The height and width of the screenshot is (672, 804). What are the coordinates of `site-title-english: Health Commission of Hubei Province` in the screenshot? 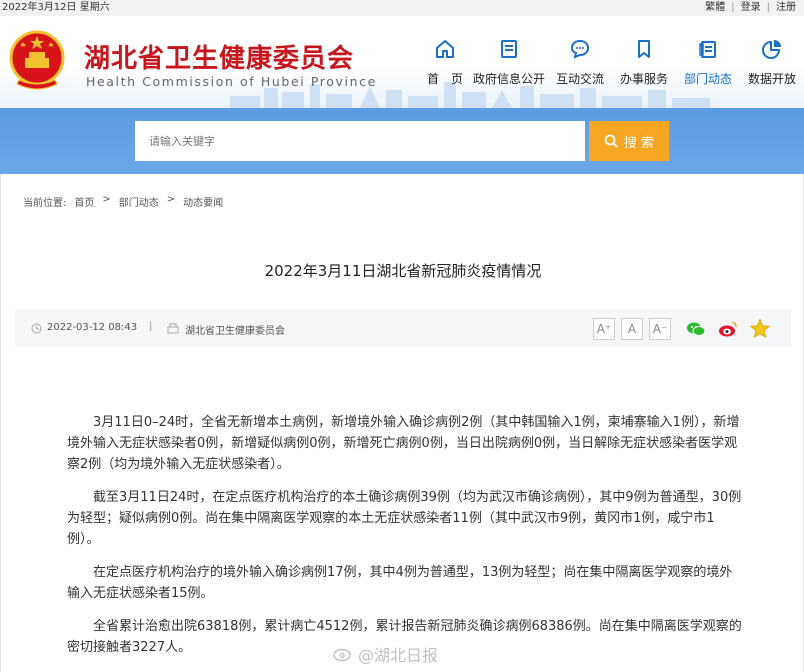 It's located at (231, 81).